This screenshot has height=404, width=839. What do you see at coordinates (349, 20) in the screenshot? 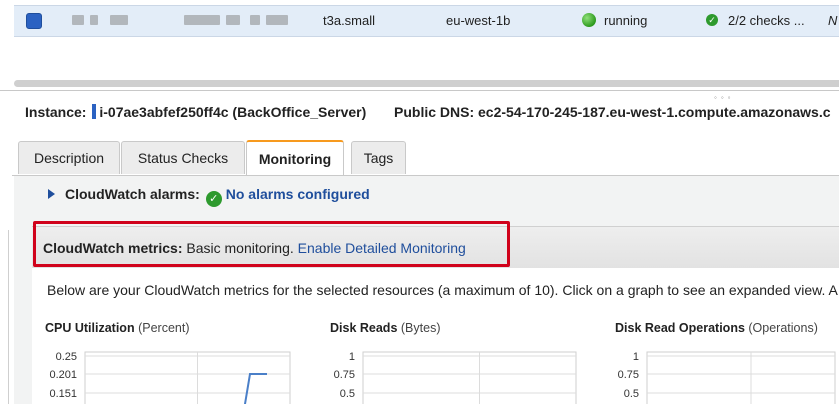
I see `instance-type: t3a.small` at bounding box center [349, 20].